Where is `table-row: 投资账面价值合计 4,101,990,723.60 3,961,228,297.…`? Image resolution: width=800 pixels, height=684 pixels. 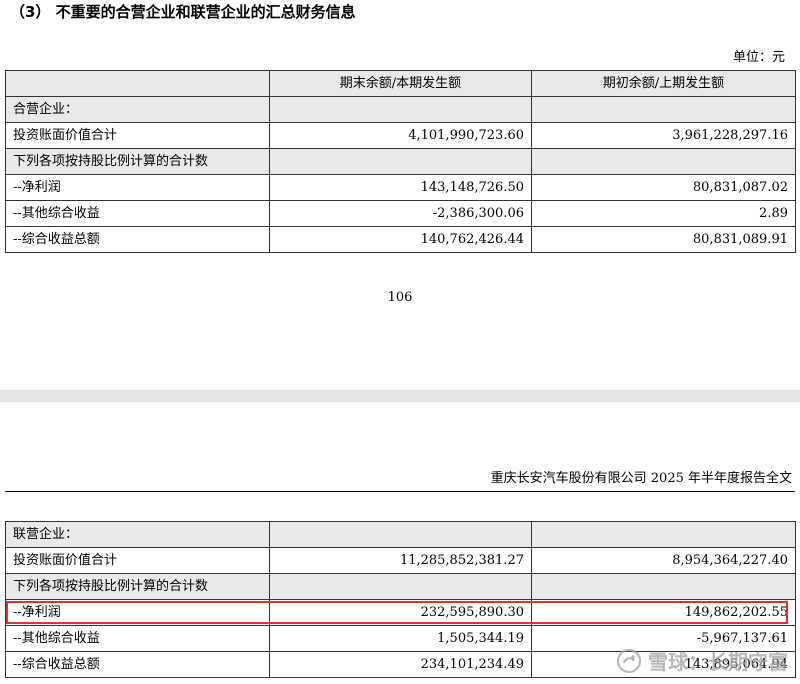
table-row: 投资账面价值合计 4,101,990,723.60 3,961,228,297.… is located at coordinates (400, 135).